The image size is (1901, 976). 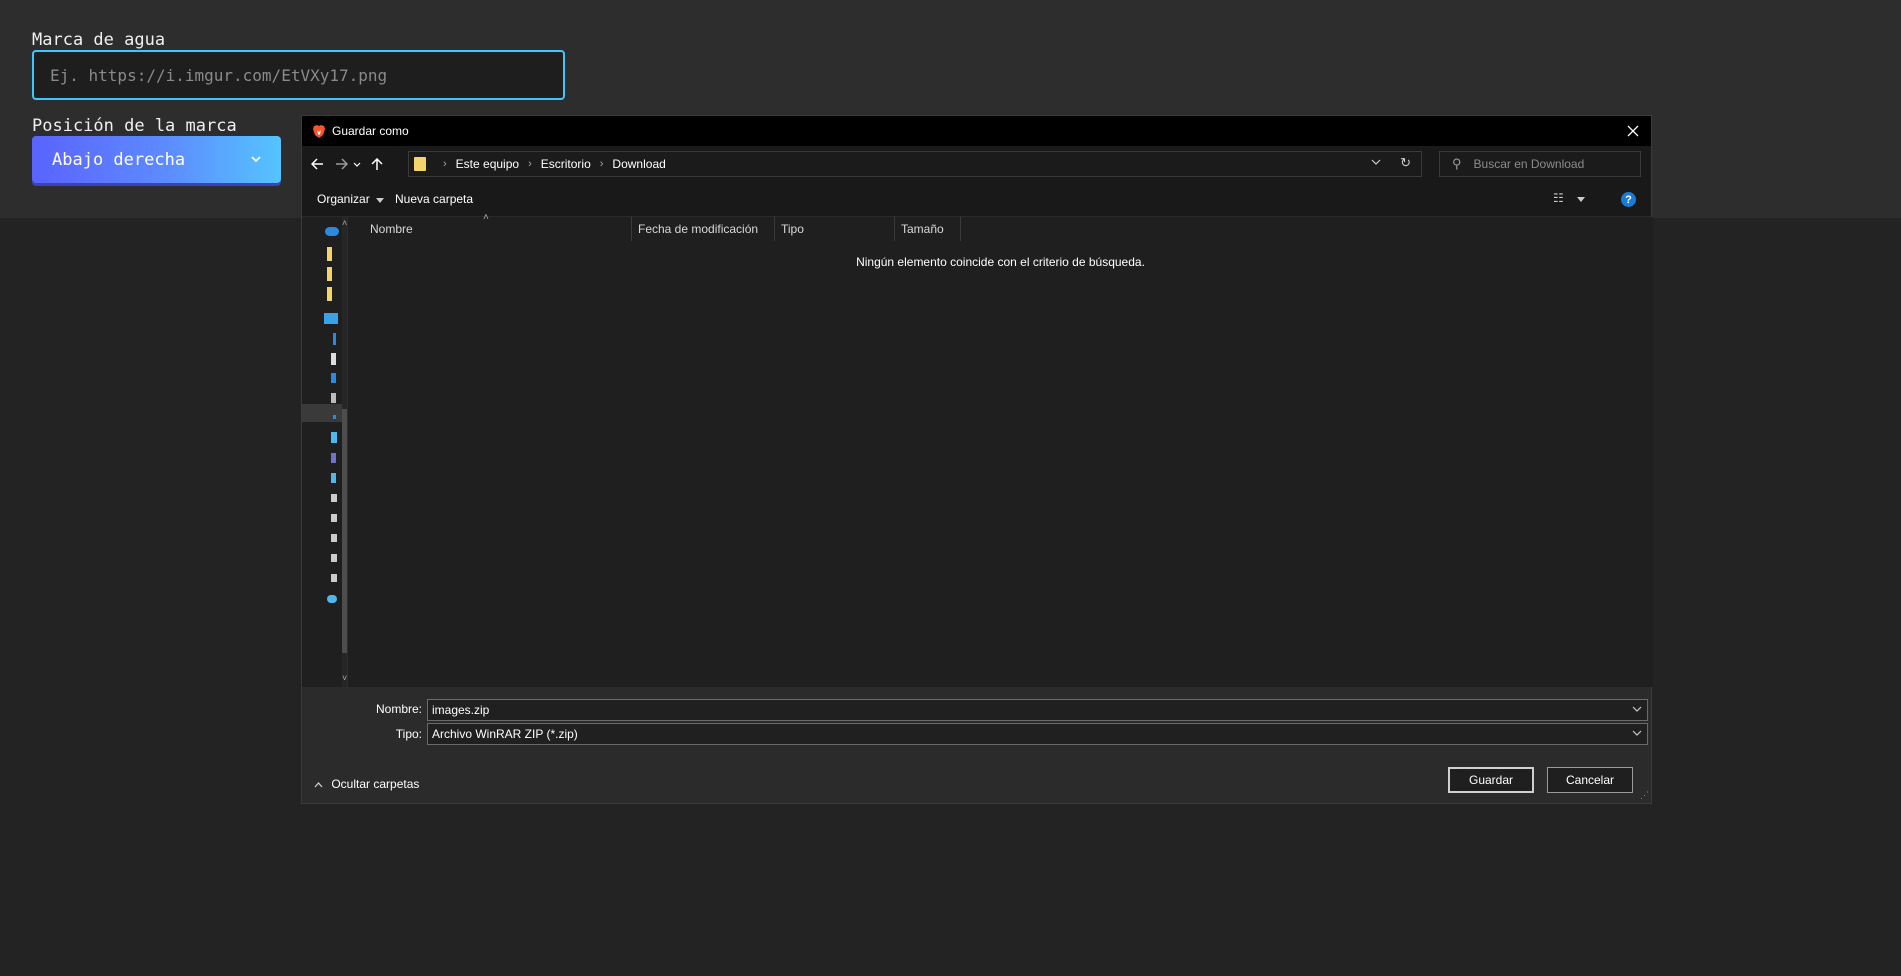 I want to click on search-input, so click(x=1543, y=164).